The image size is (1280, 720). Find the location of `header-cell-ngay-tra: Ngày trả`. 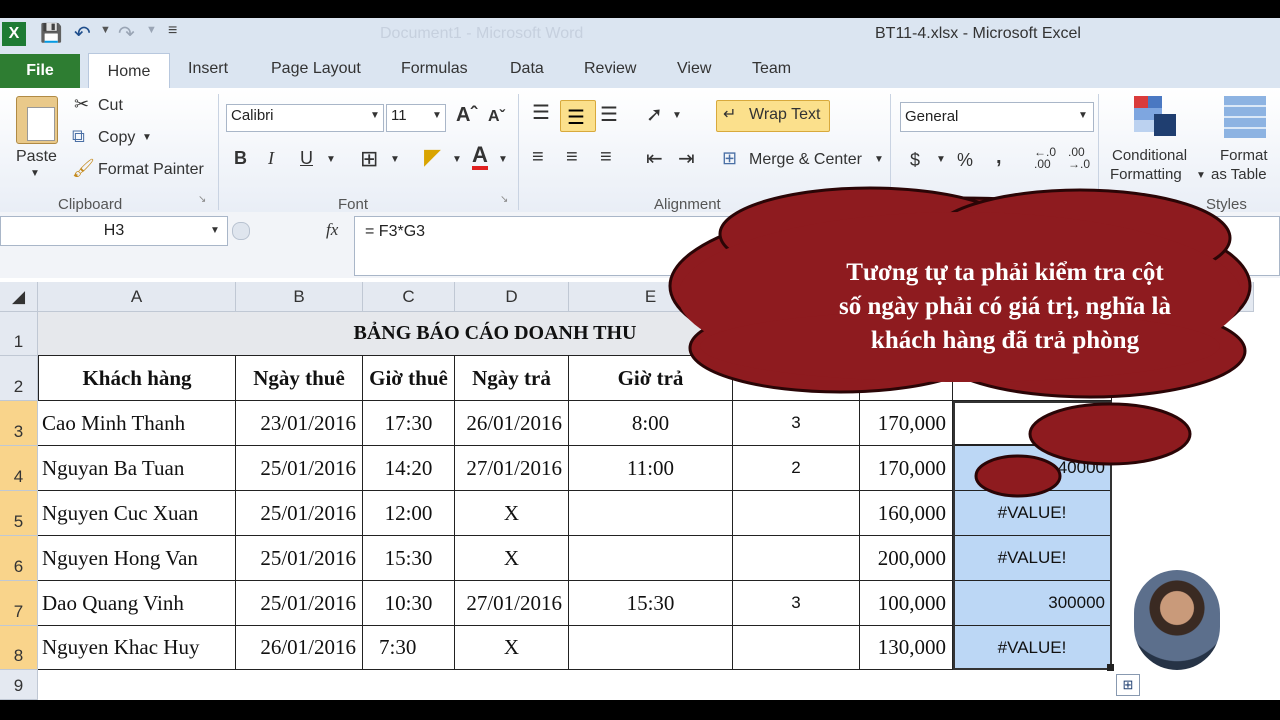

header-cell-ngay-tra: Ngày trả is located at coordinates (512, 378).